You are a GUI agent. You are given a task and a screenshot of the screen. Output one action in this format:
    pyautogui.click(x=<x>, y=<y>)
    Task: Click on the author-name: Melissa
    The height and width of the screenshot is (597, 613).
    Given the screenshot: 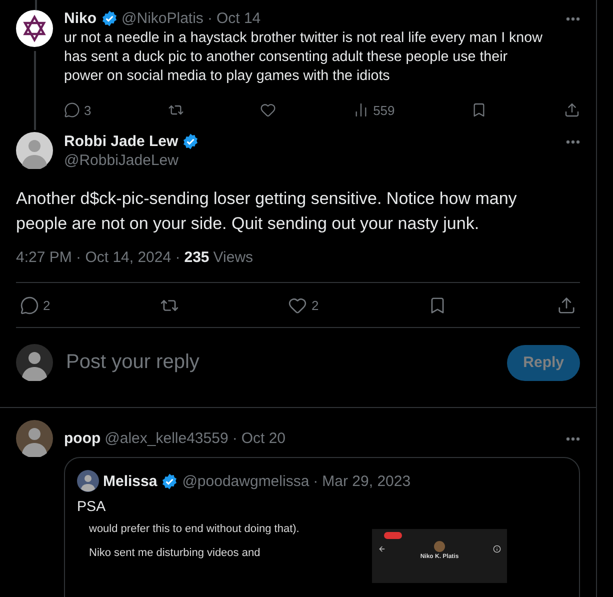 What is the action you would take?
    pyautogui.click(x=130, y=481)
    